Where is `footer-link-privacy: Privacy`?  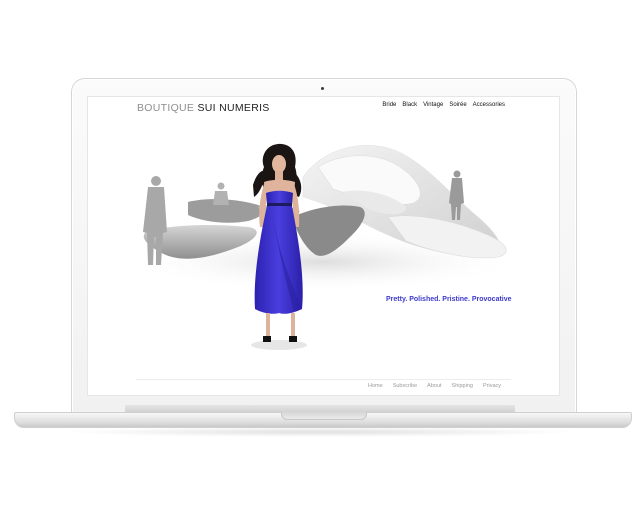 footer-link-privacy: Privacy is located at coordinates (492, 386).